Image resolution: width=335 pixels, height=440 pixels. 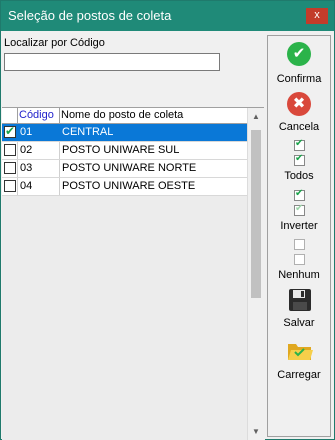 What do you see at coordinates (121, 150) in the screenshot?
I see `row-name: POSTO UNIWARE SUL` at bounding box center [121, 150].